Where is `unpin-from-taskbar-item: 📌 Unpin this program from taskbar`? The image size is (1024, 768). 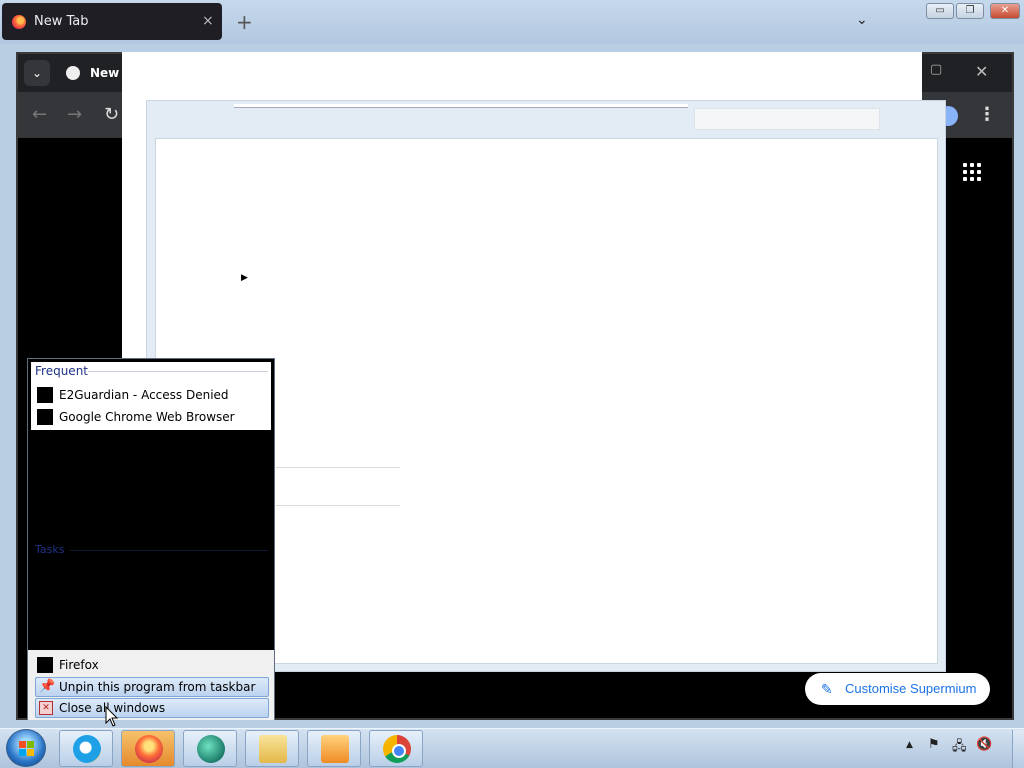
unpin-from-taskbar-item: 📌 Unpin this program from taskbar is located at coordinates (152, 687).